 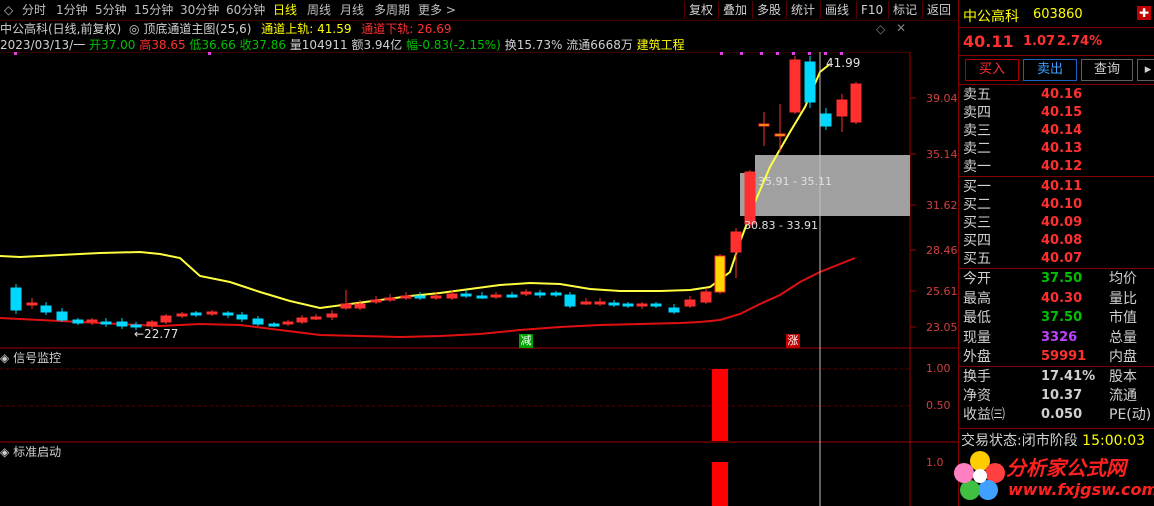 I want to click on period-tab-60min: 60分钟, so click(x=245, y=10).